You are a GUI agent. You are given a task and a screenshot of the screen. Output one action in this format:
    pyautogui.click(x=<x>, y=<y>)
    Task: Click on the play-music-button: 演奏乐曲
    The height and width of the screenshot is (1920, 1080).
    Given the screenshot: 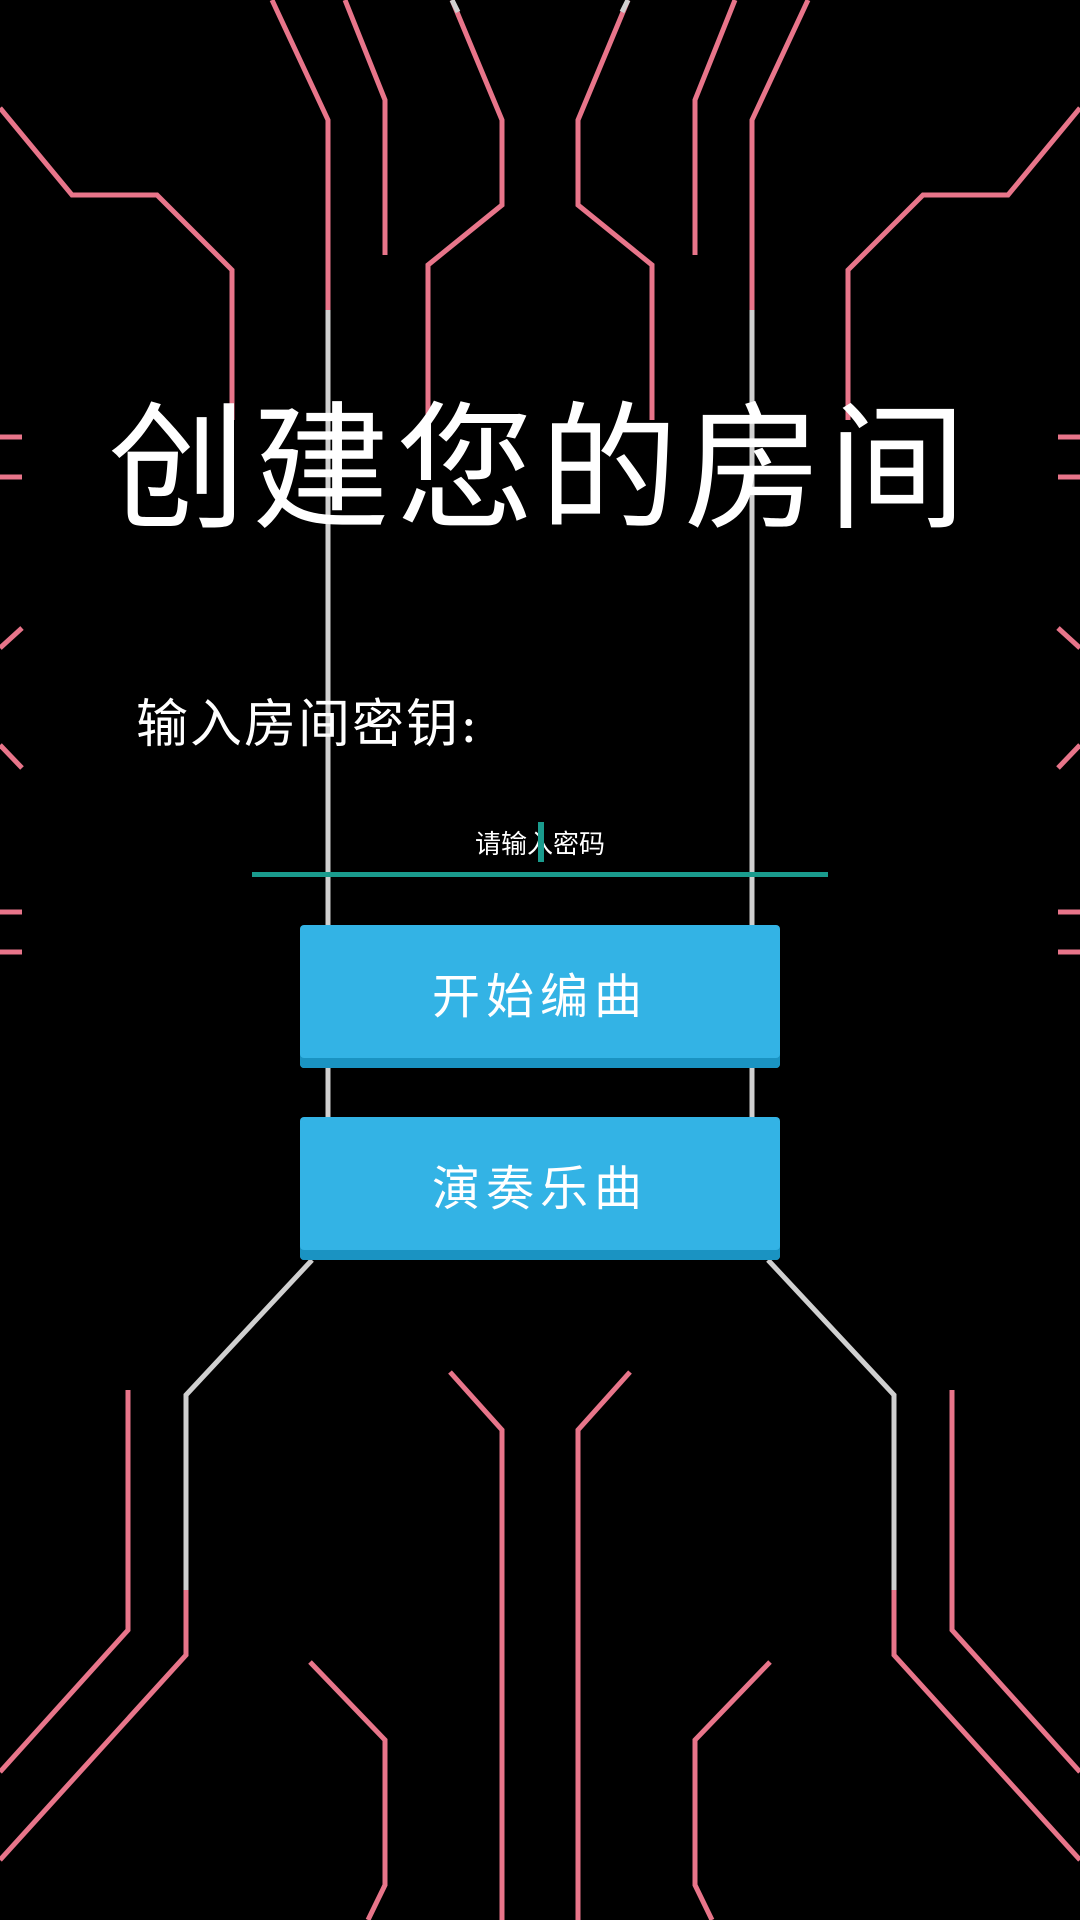 What is the action you would take?
    pyautogui.click(x=540, y=1188)
    